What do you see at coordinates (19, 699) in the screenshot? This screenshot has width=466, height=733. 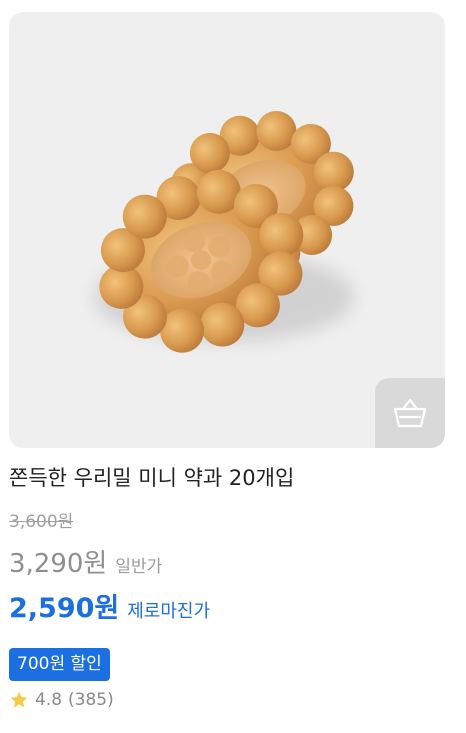 I see `star-icon` at bounding box center [19, 699].